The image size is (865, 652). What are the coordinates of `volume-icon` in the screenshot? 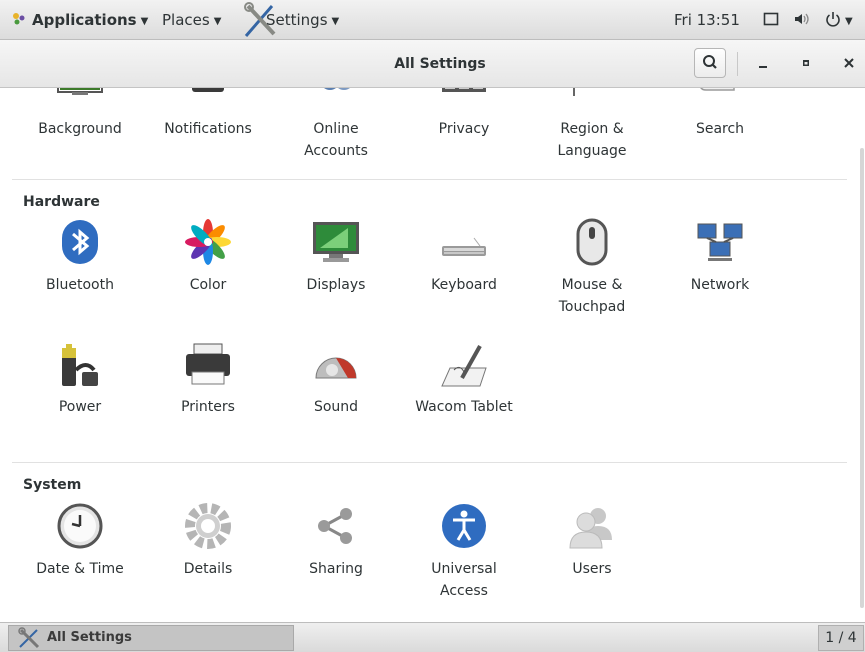 It's located at (802, 20).